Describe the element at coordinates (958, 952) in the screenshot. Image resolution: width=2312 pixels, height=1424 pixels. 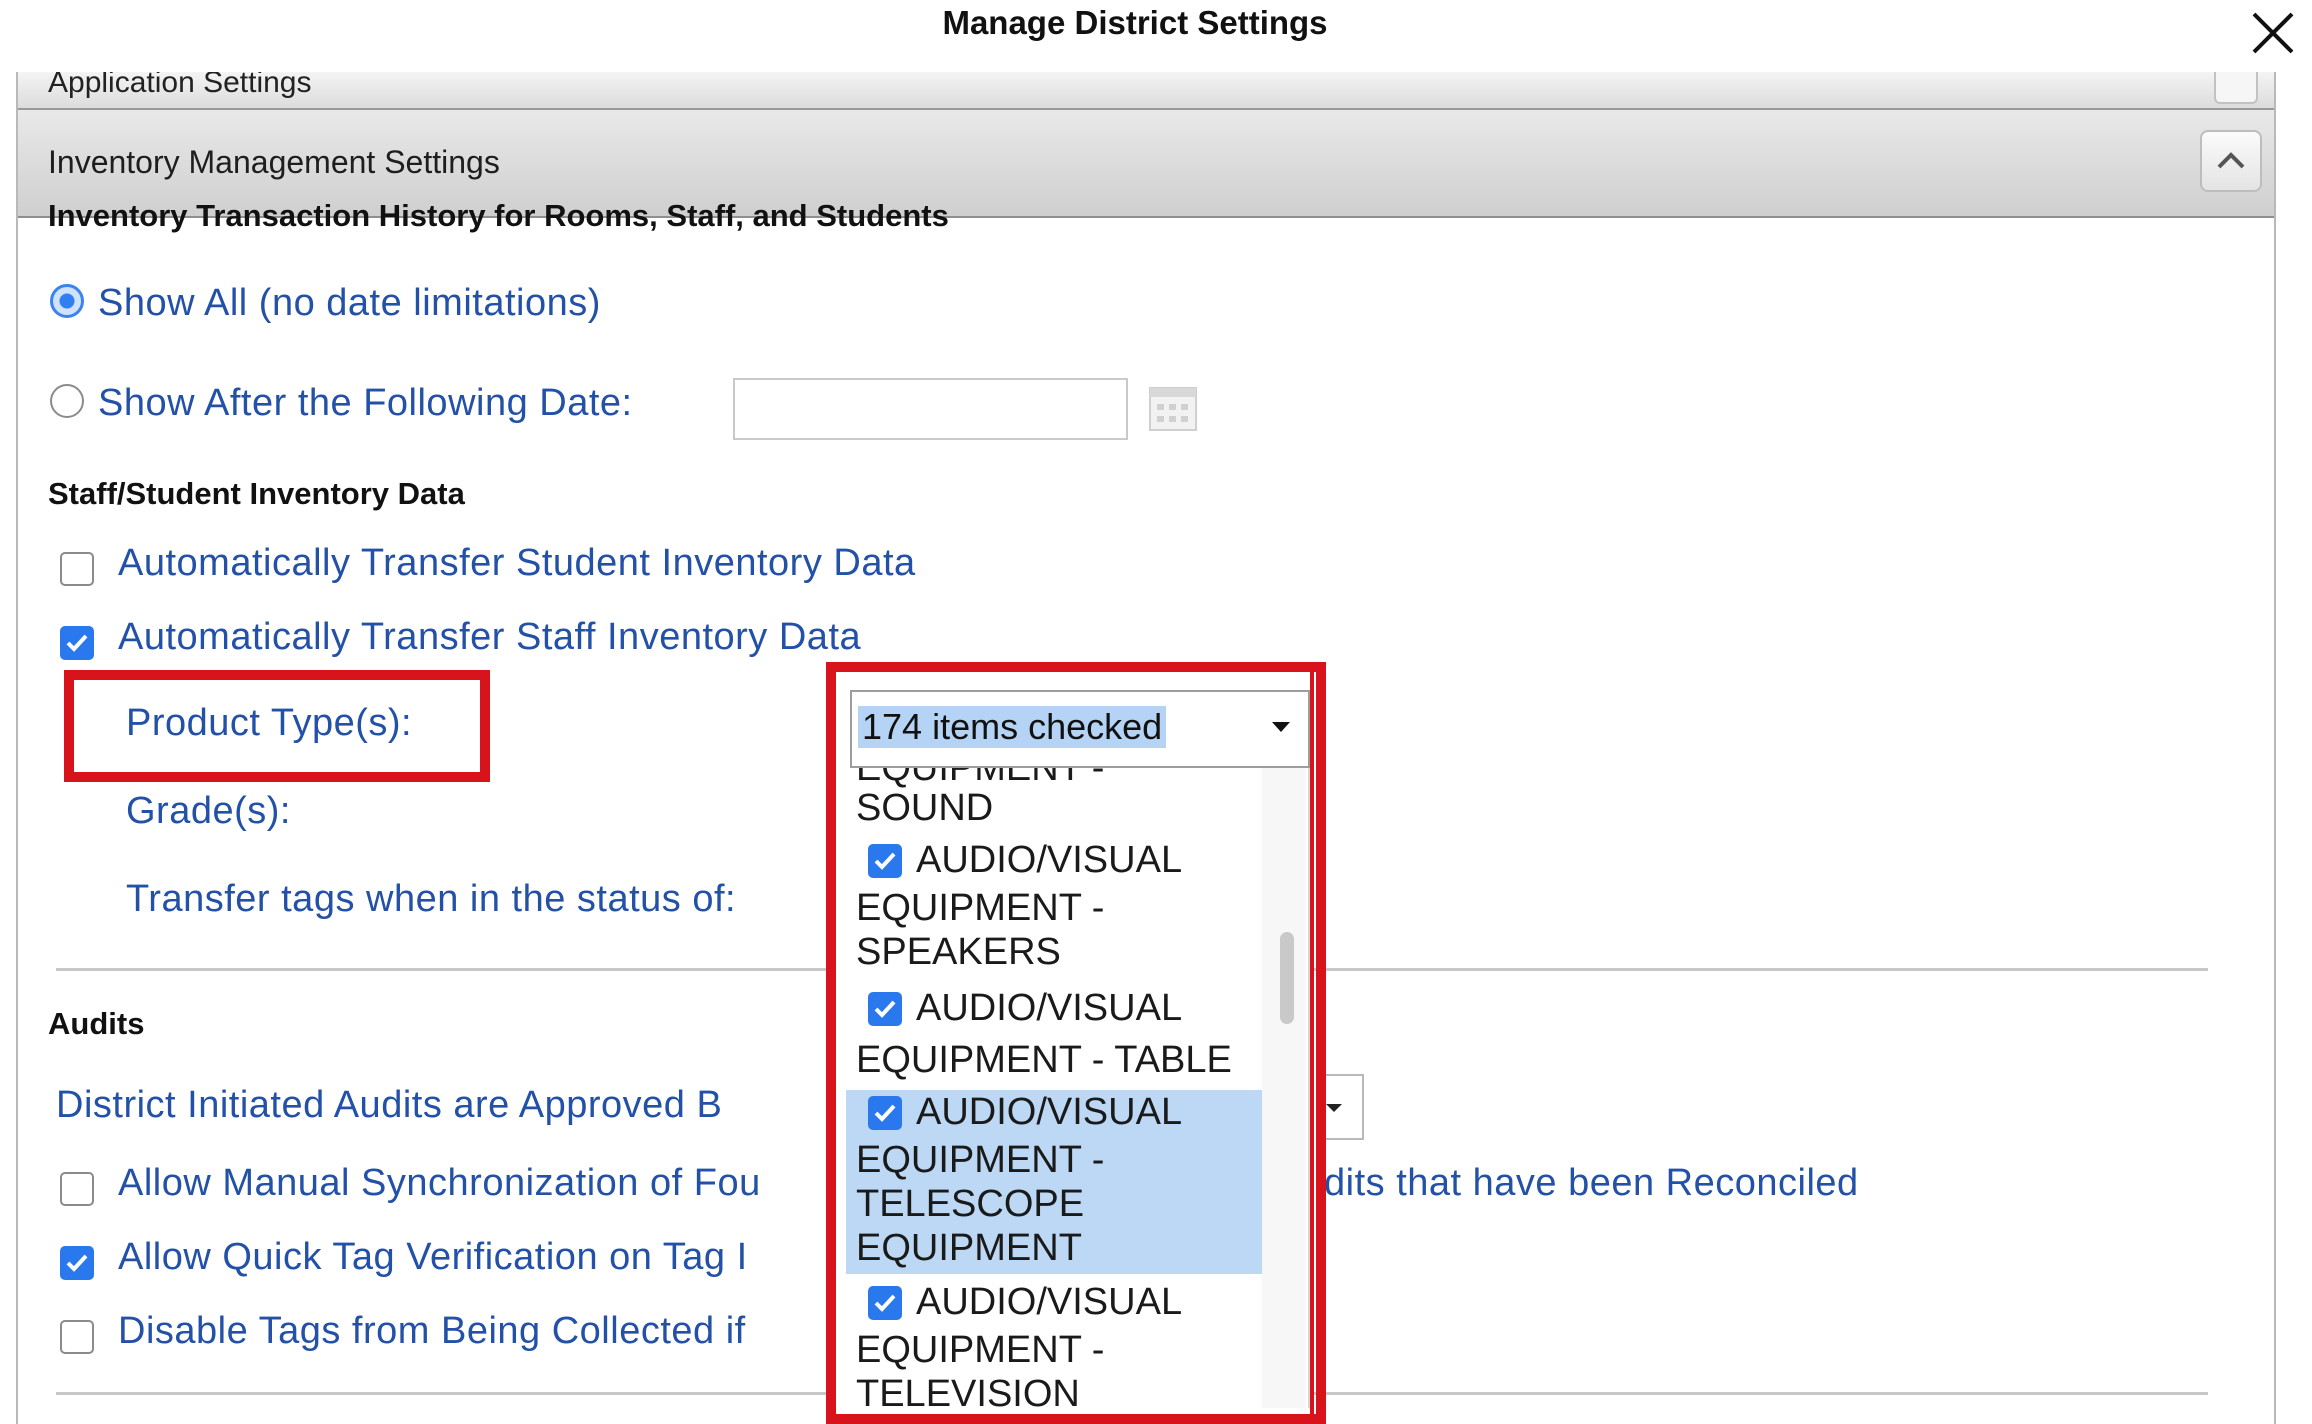
I see `list-item-line: SPEAKERS` at that location.